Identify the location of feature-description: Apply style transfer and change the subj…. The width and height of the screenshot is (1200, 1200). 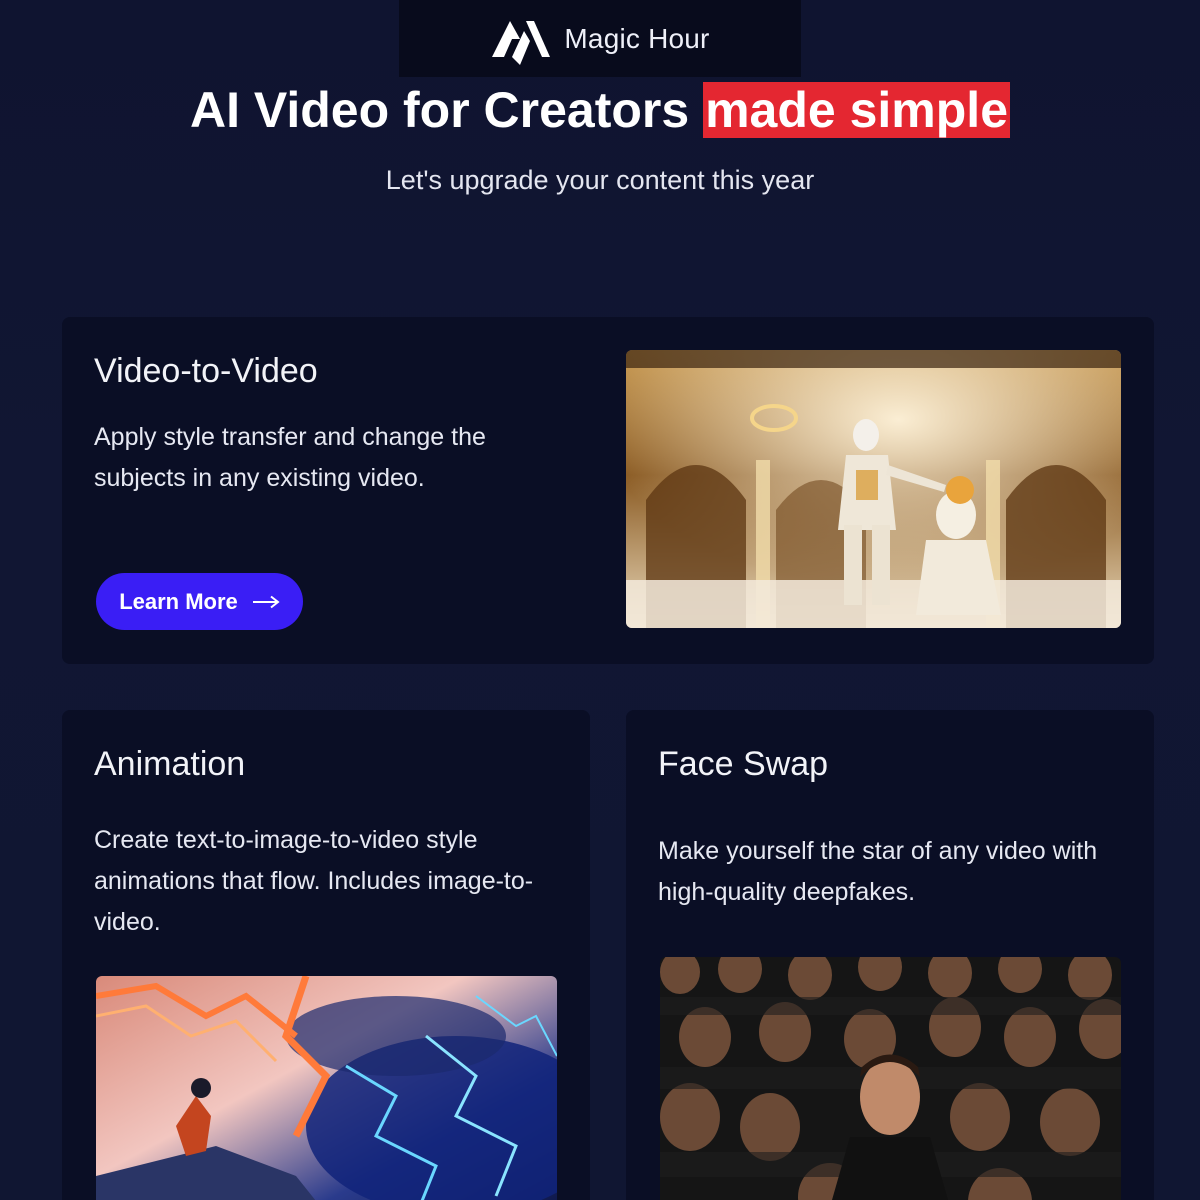
(290, 457).